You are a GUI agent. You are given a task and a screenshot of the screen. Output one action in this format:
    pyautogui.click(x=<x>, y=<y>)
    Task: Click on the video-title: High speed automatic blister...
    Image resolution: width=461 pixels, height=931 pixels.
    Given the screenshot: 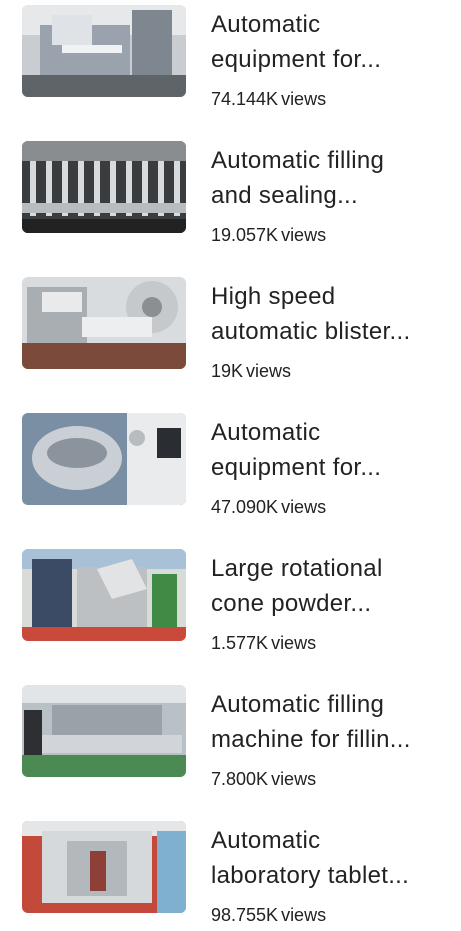 What is the action you would take?
    pyautogui.click(x=331, y=314)
    